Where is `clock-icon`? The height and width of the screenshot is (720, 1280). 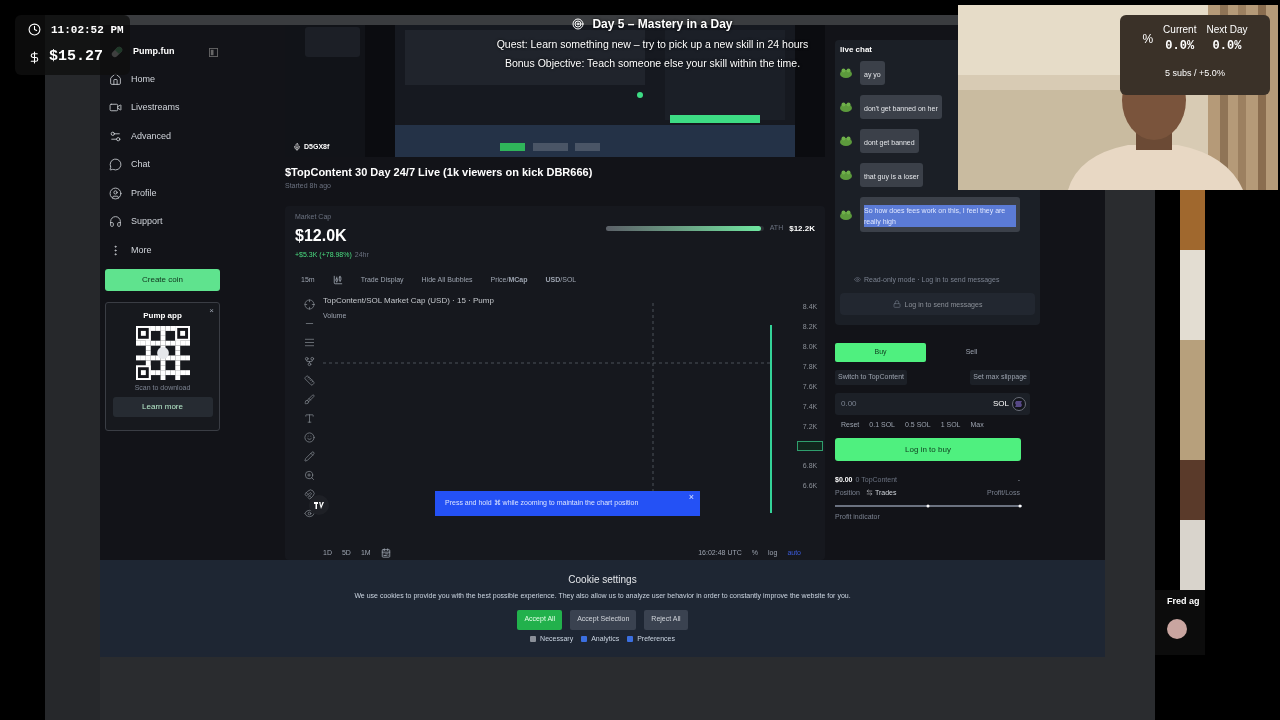 clock-icon is located at coordinates (34, 30).